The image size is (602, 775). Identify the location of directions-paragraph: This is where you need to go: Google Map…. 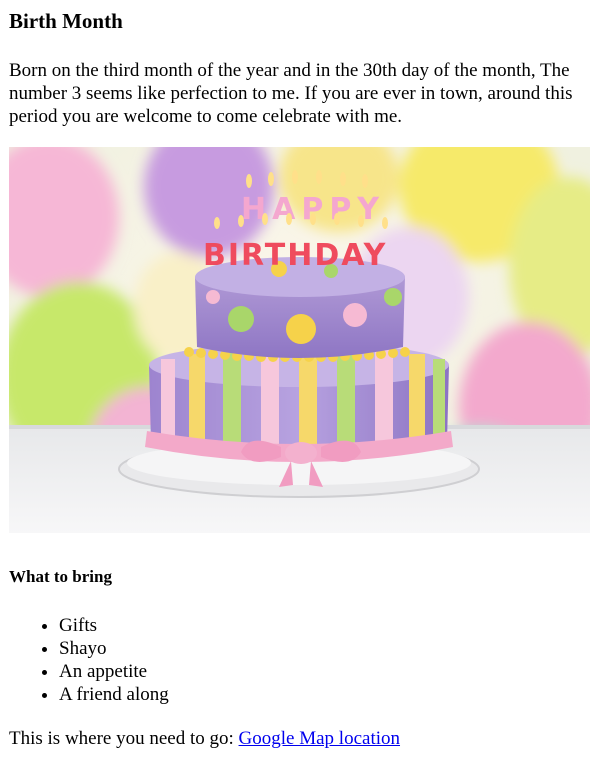
(204, 738).